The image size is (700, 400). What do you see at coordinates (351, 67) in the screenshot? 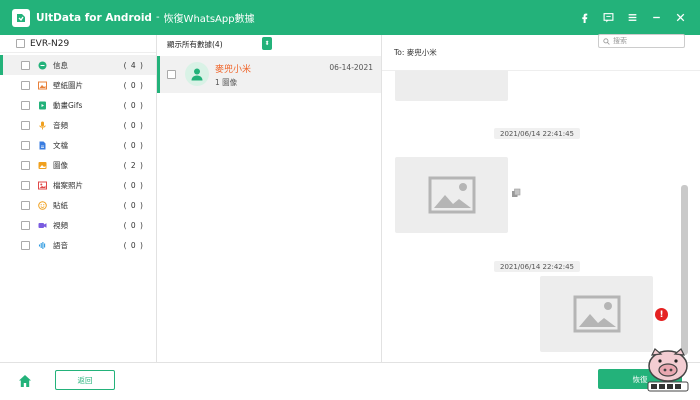
I see `chat-date: 06-14-2021` at bounding box center [351, 67].